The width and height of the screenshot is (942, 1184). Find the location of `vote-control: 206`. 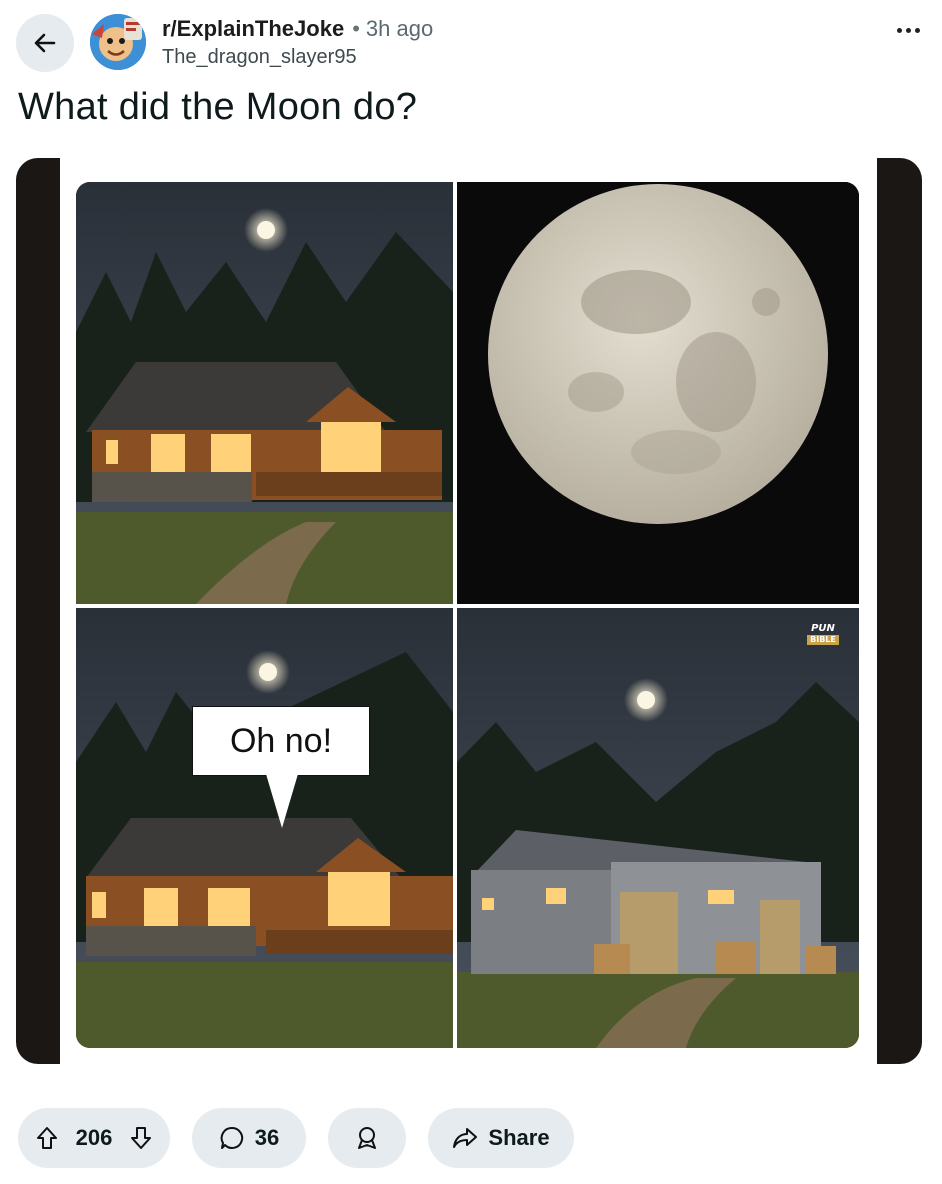

vote-control: 206 is located at coordinates (94, 1138).